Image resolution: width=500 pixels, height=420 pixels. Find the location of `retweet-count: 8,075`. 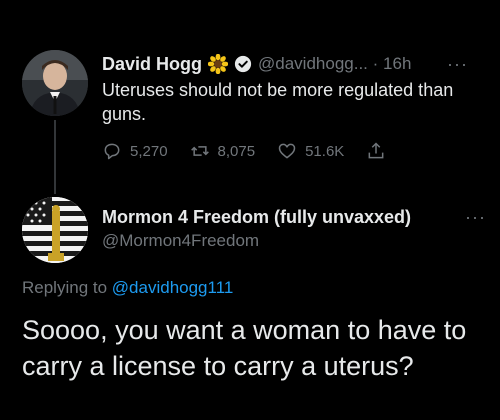

retweet-count: 8,075 is located at coordinates (236, 151).